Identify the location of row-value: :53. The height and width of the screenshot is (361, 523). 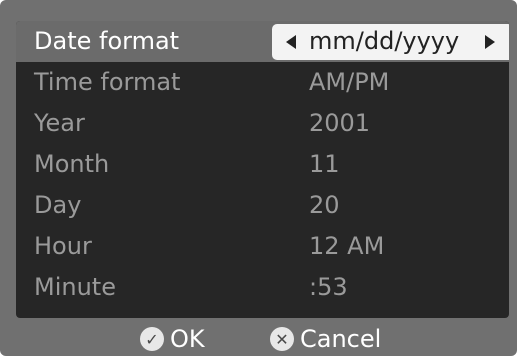
(328, 287).